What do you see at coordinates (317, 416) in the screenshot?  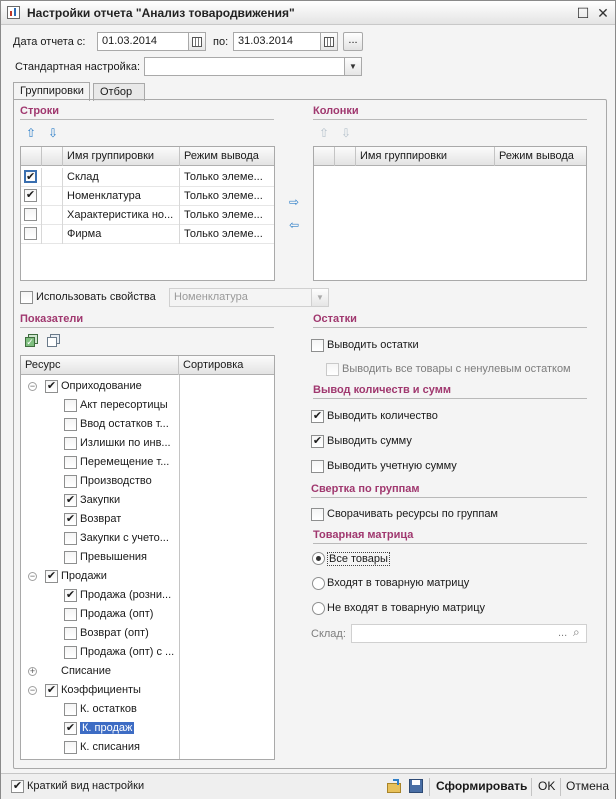 I see `show-qty-checkbox: ✔` at bounding box center [317, 416].